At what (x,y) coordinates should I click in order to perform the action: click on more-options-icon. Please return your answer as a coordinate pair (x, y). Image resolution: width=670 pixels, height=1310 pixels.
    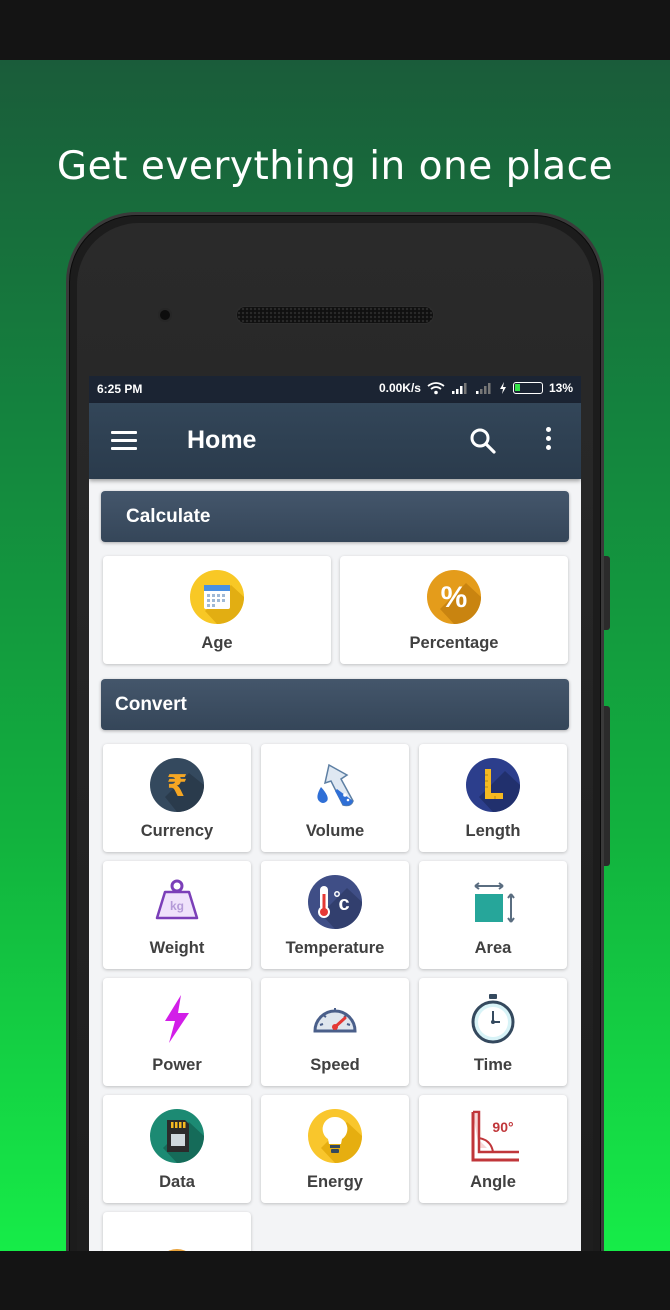
    Looking at the image, I should click on (548, 442).